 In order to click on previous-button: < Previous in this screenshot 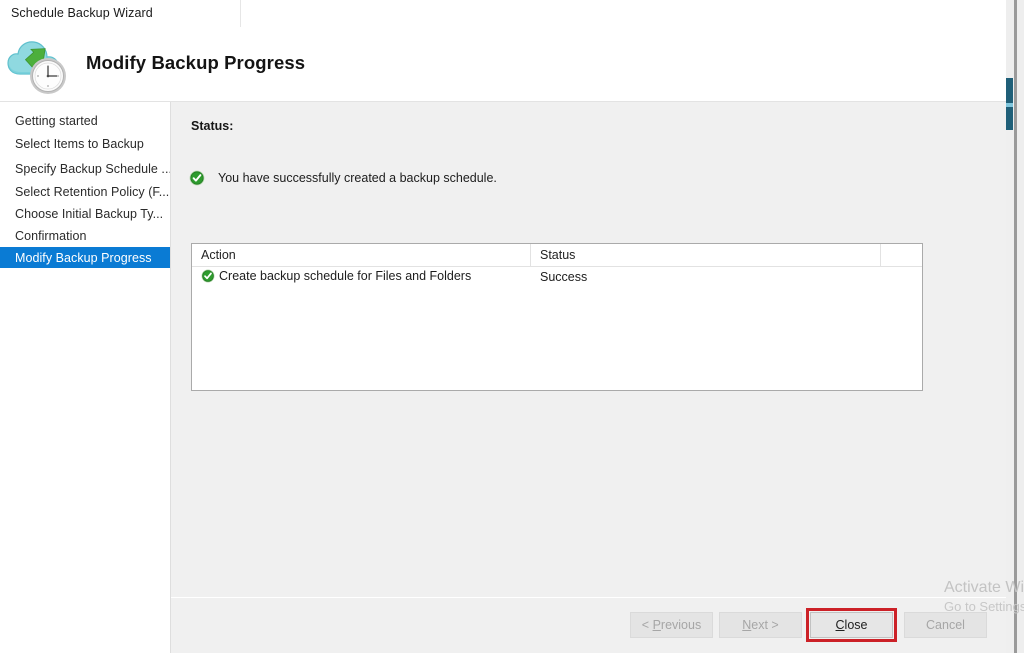, I will do `click(671, 625)`.